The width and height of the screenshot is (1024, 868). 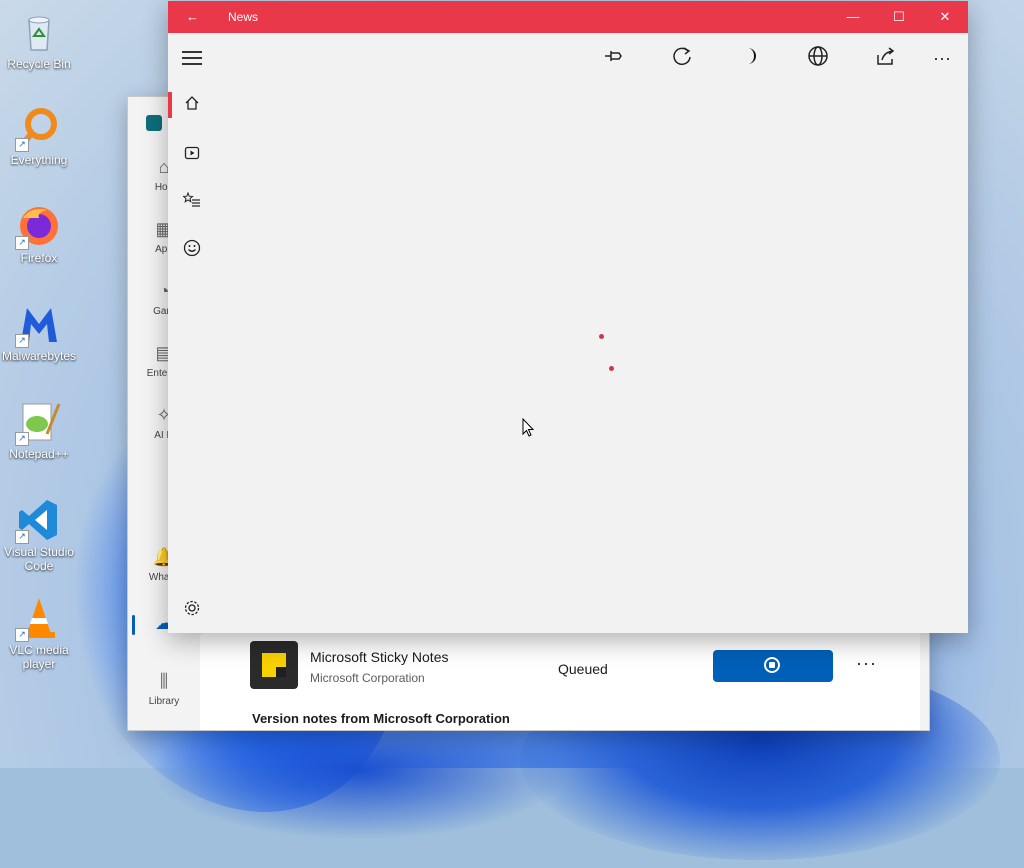 I want to click on interests-smiley-icon, so click(x=192, y=249).